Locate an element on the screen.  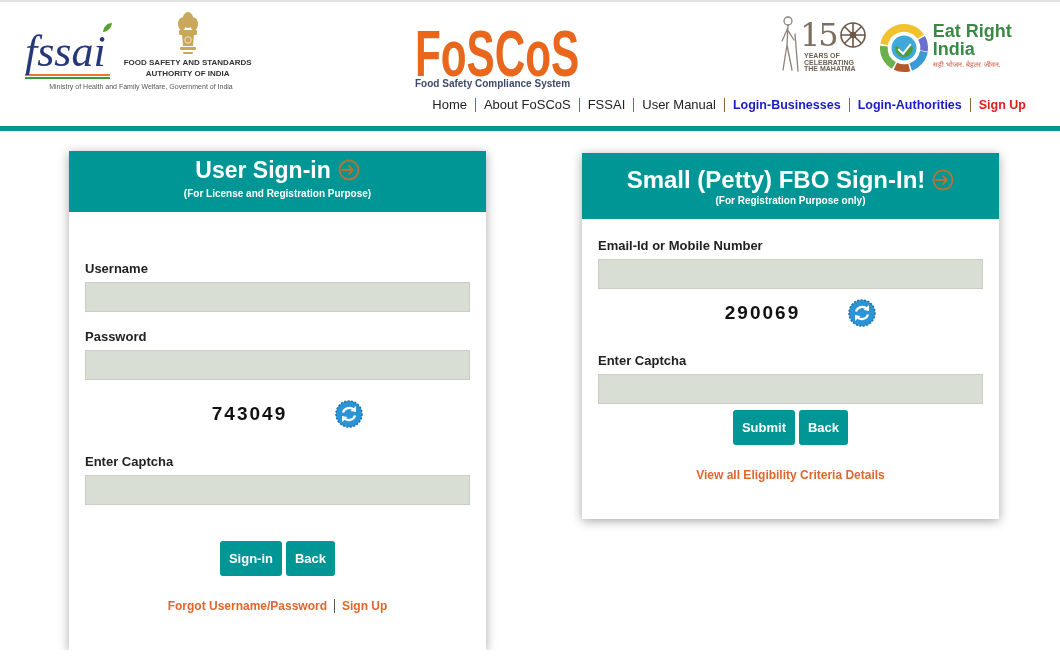
nav-link: Sign Up is located at coordinates (1002, 105).